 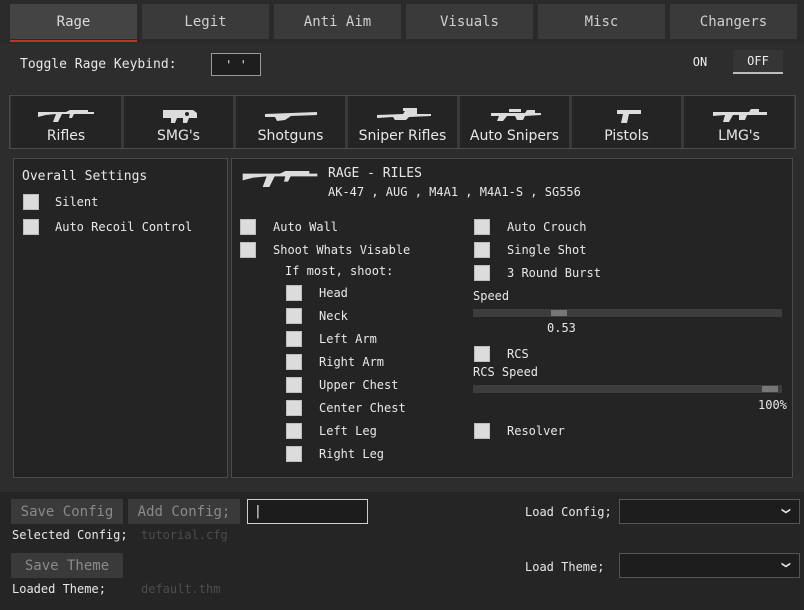 I want to click on selected-config-value: tutorial.cfg, so click(x=184, y=535).